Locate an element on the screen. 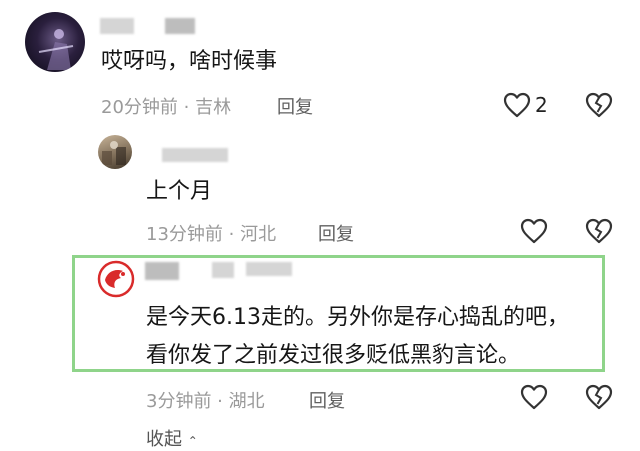 Image resolution: width=640 pixels, height=451 pixels. red-panther-logo-icon is located at coordinates (116, 279).